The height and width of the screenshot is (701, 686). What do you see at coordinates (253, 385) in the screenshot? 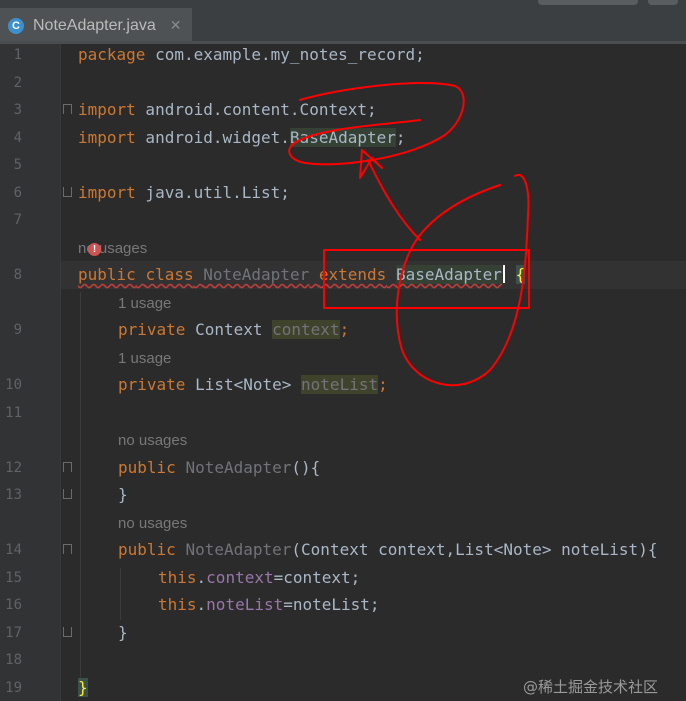
I see `code-line-10: private List<Note> noteList;` at bounding box center [253, 385].